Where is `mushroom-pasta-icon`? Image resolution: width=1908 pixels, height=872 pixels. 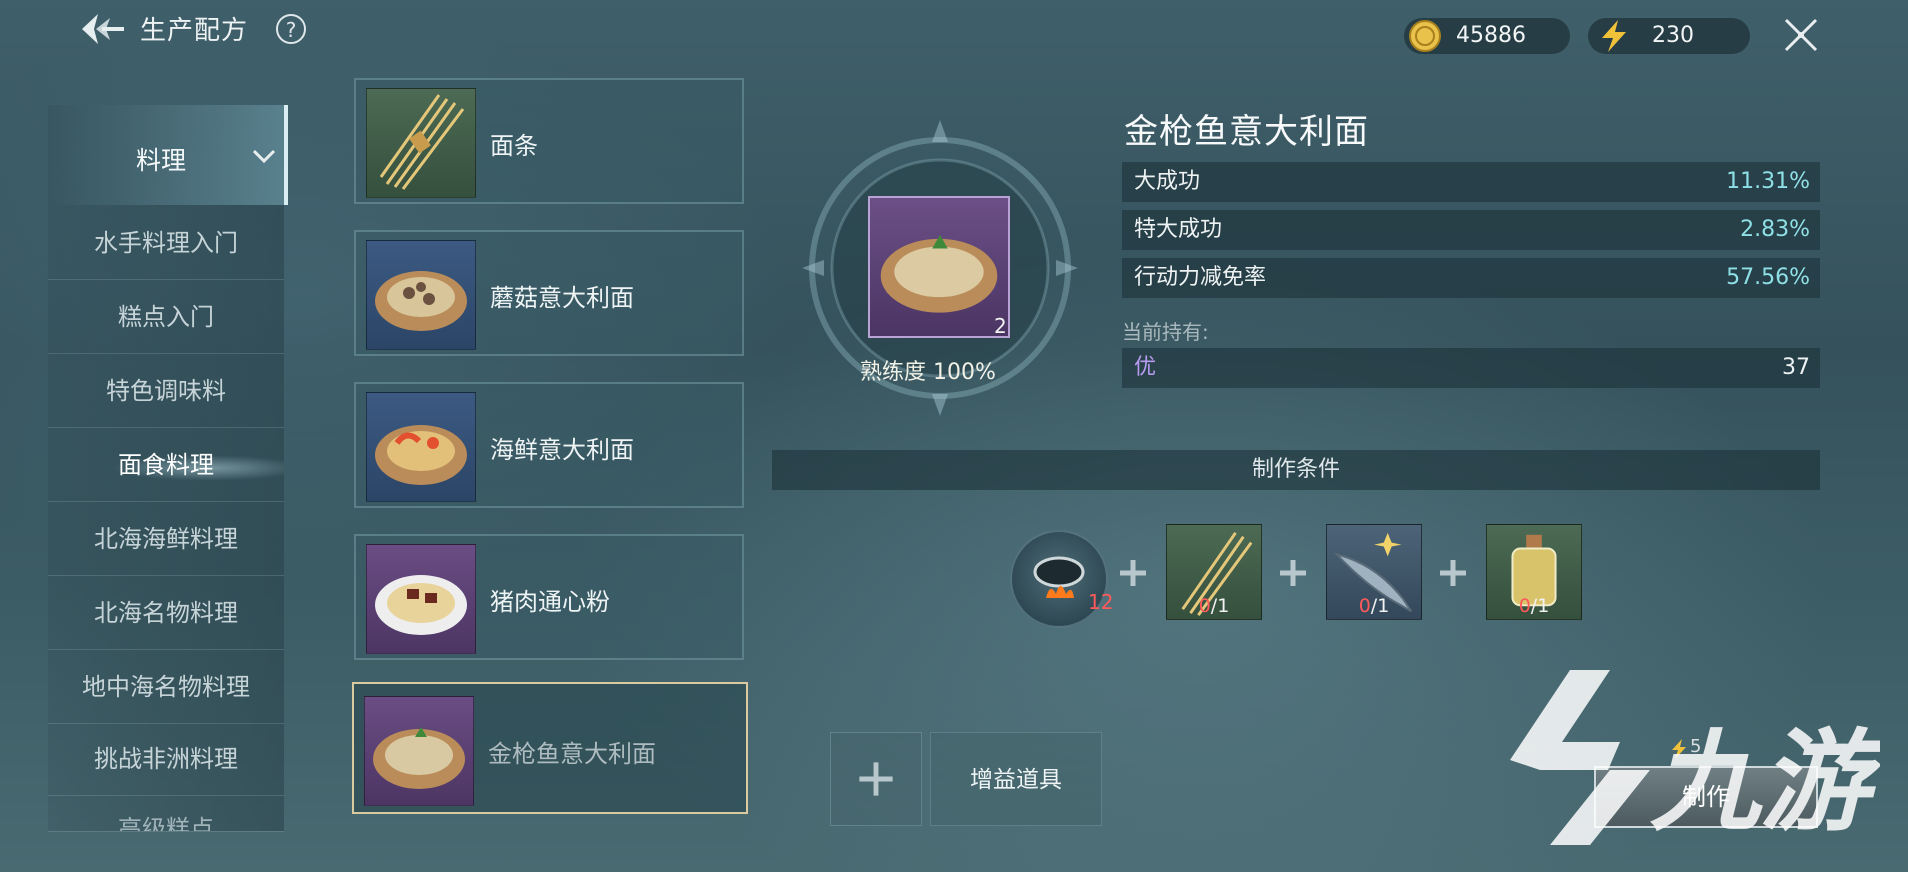 mushroom-pasta-icon is located at coordinates (421, 295).